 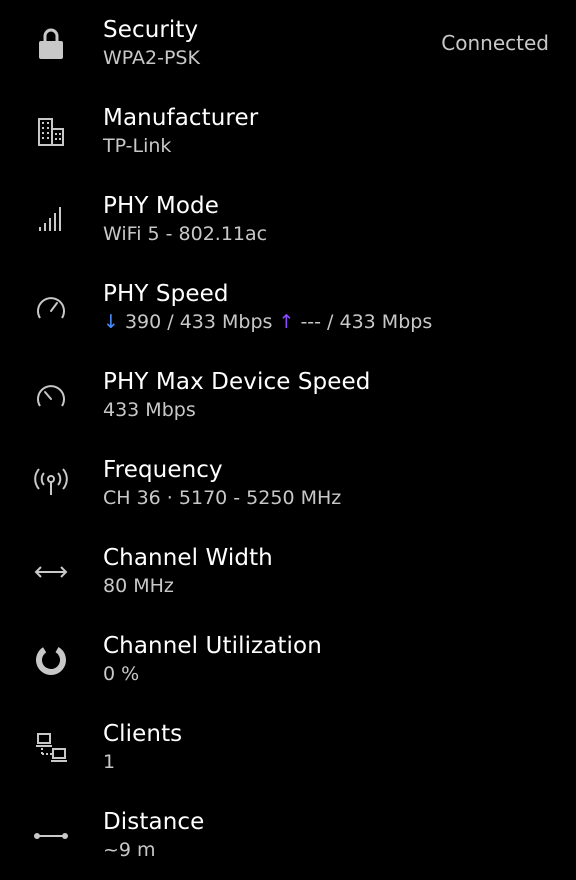 I want to click on download-arrow-icon: ↓, so click(x=111, y=322).